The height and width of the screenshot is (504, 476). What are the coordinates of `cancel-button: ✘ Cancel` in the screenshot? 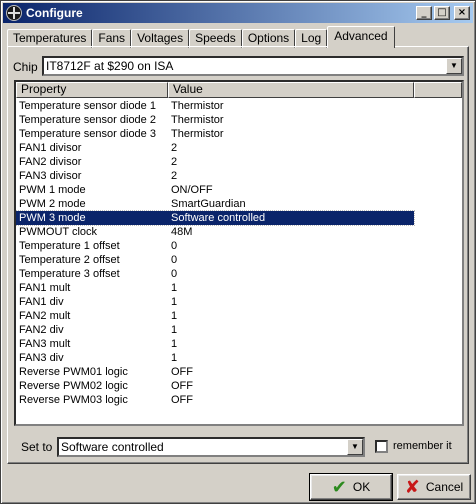 It's located at (434, 487).